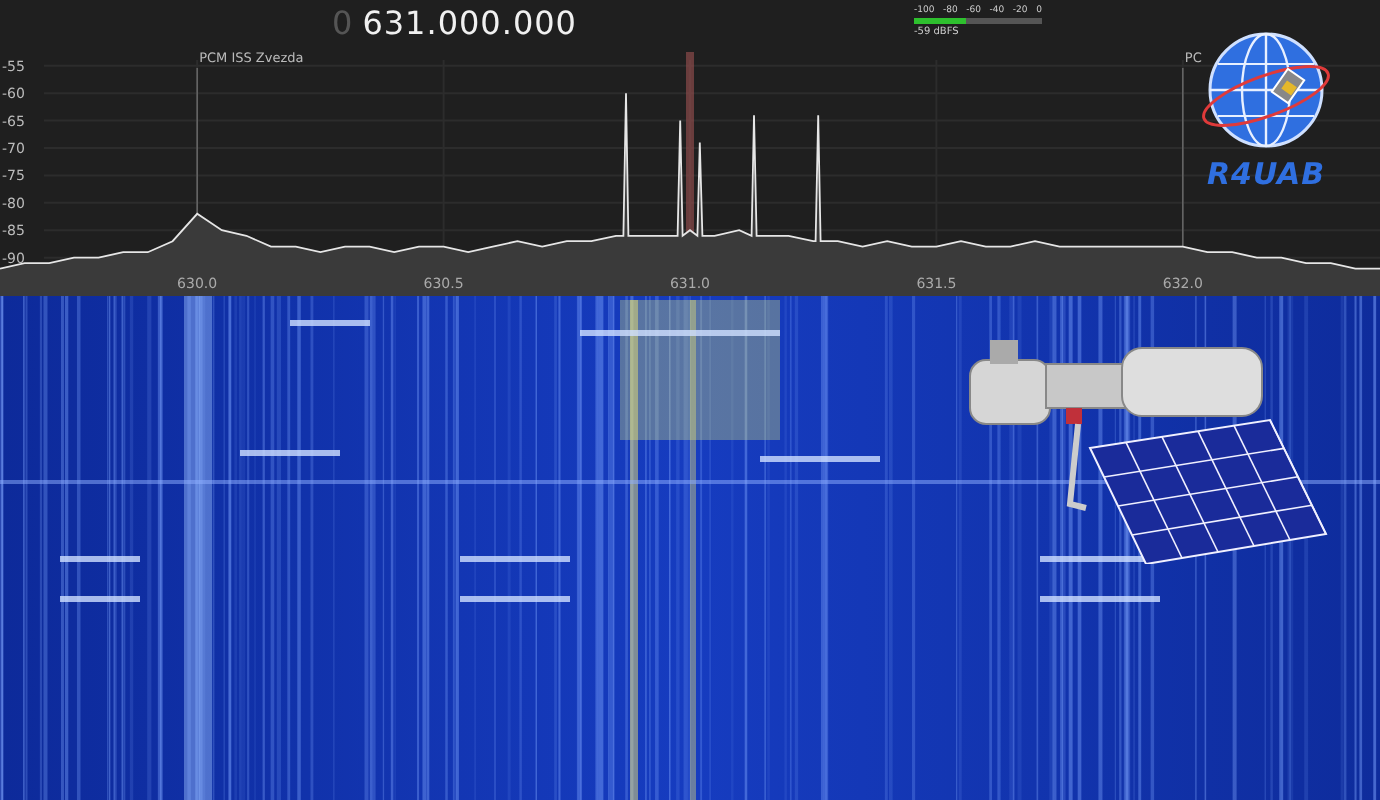 This screenshot has height=800, width=1380. Describe the element at coordinates (469, 23) in the screenshot. I see `frequency-display: 631.000.000` at that location.